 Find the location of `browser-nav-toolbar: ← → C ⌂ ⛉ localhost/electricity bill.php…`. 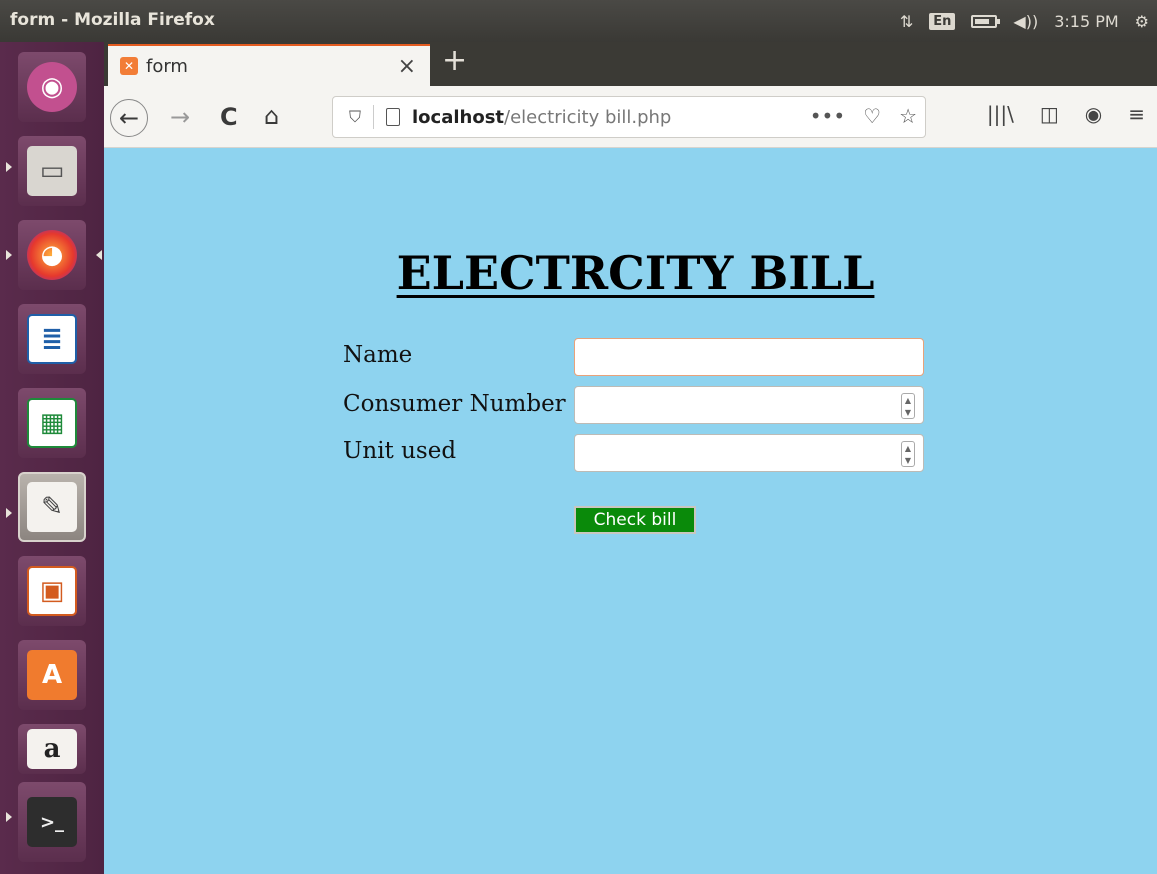

browser-nav-toolbar: ← → C ⌂ ⛉ localhost/electricity bill.php… is located at coordinates (630, 117).